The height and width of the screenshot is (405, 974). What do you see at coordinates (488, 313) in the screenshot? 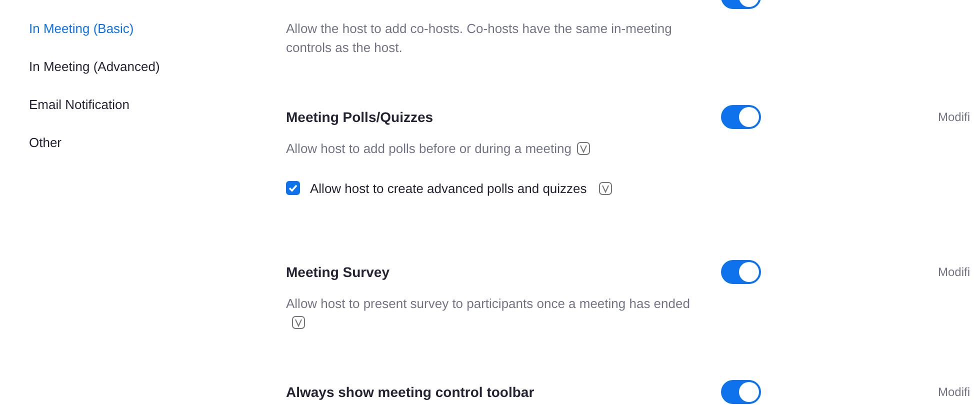
I see `setting-description: Allow host to present survey to participants once a meeting has ended` at bounding box center [488, 313].